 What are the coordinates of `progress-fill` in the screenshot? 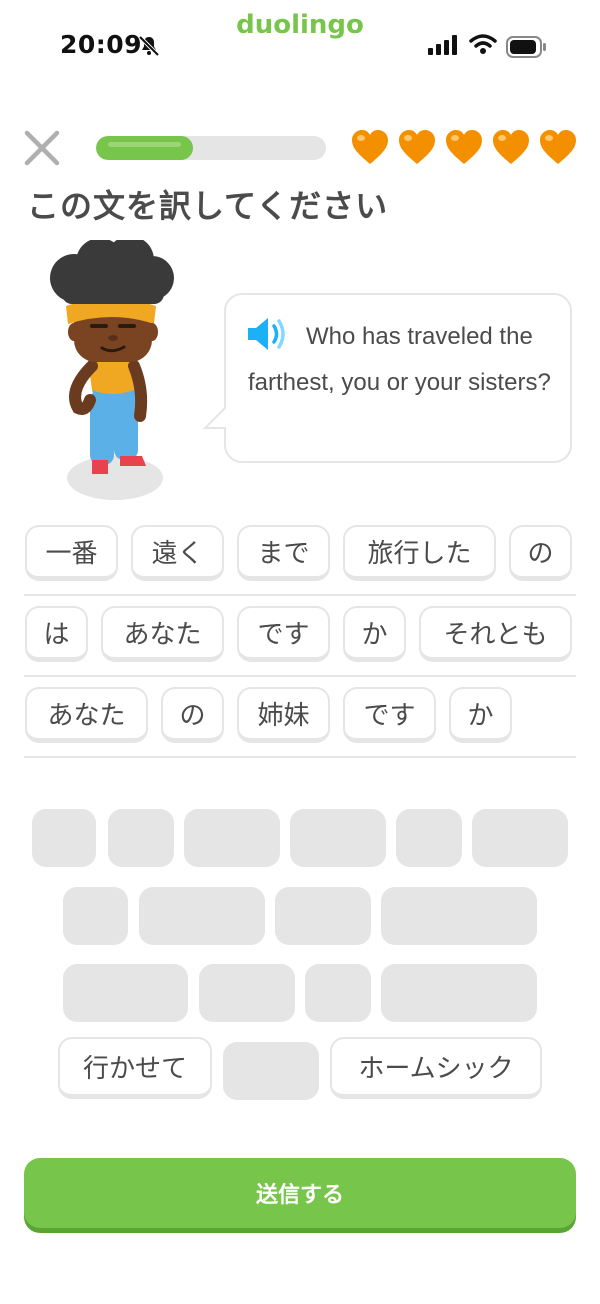 It's located at (144, 148).